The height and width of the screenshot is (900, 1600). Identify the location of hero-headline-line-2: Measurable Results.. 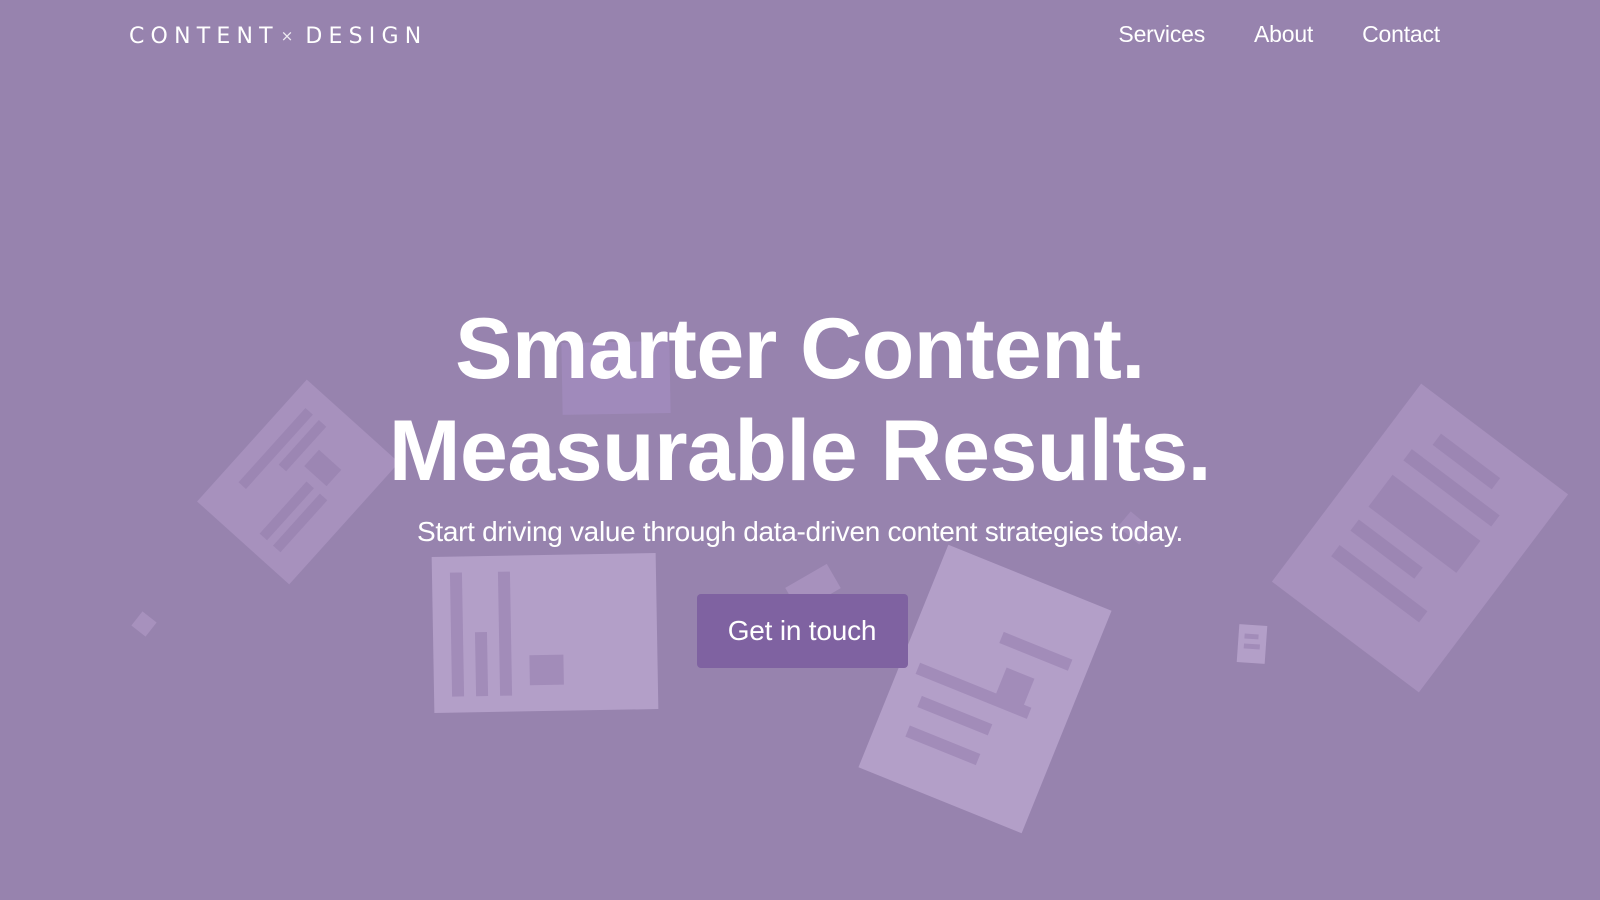
(800, 451).